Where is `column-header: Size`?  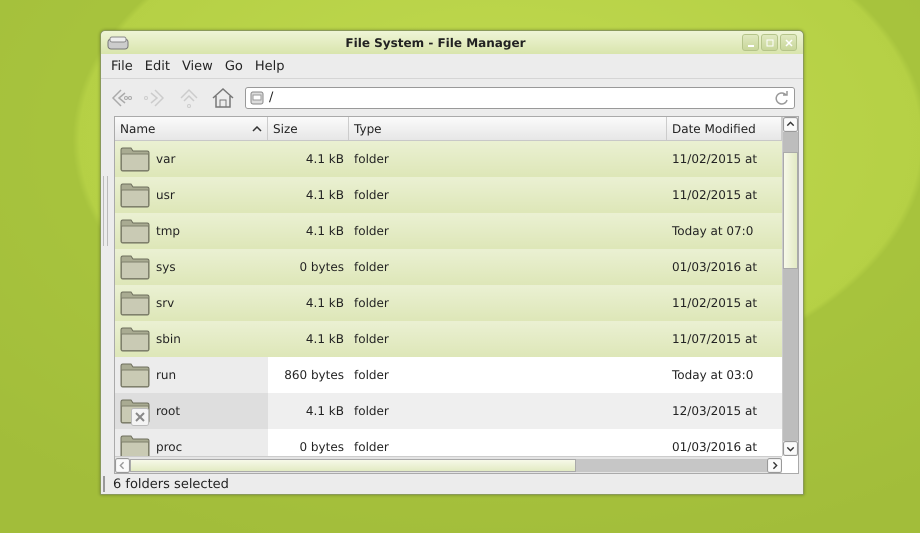
column-header: Size is located at coordinates (308, 128).